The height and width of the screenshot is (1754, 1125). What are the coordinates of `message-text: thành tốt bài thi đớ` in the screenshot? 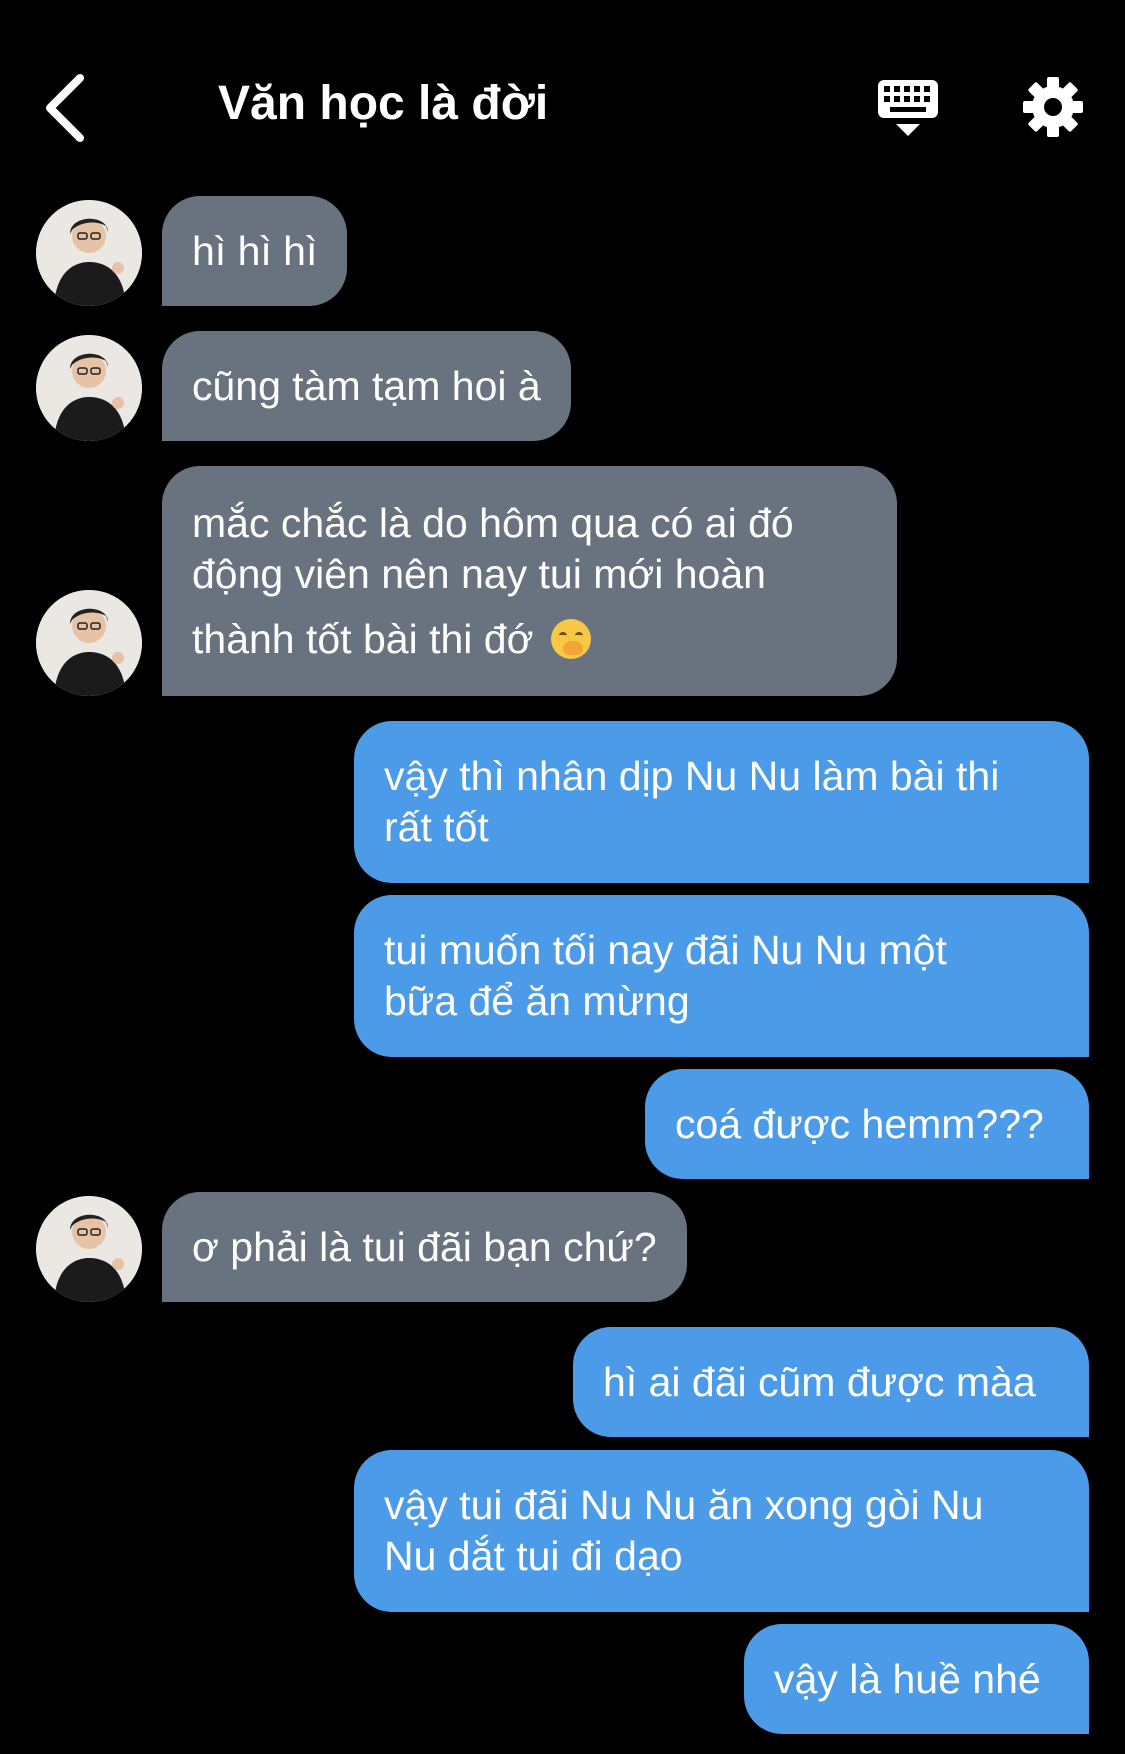 It's located at (363, 639).